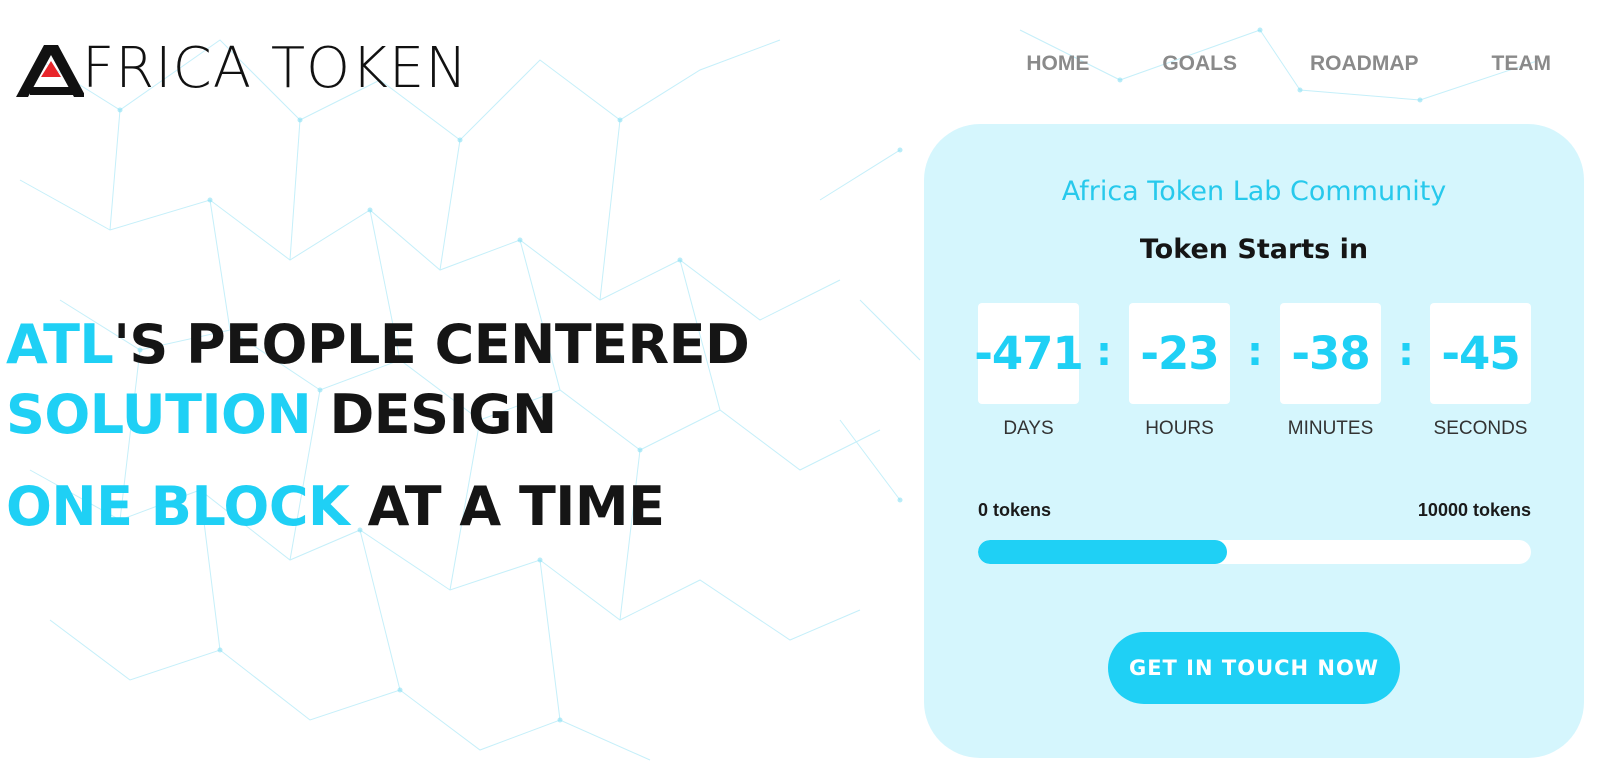 The image size is (1600, 770). What do you see at coordinates (1179, 353) in the screenshot?
I see `countdown-hours-value: -23` at bounding box center [1179, 353].